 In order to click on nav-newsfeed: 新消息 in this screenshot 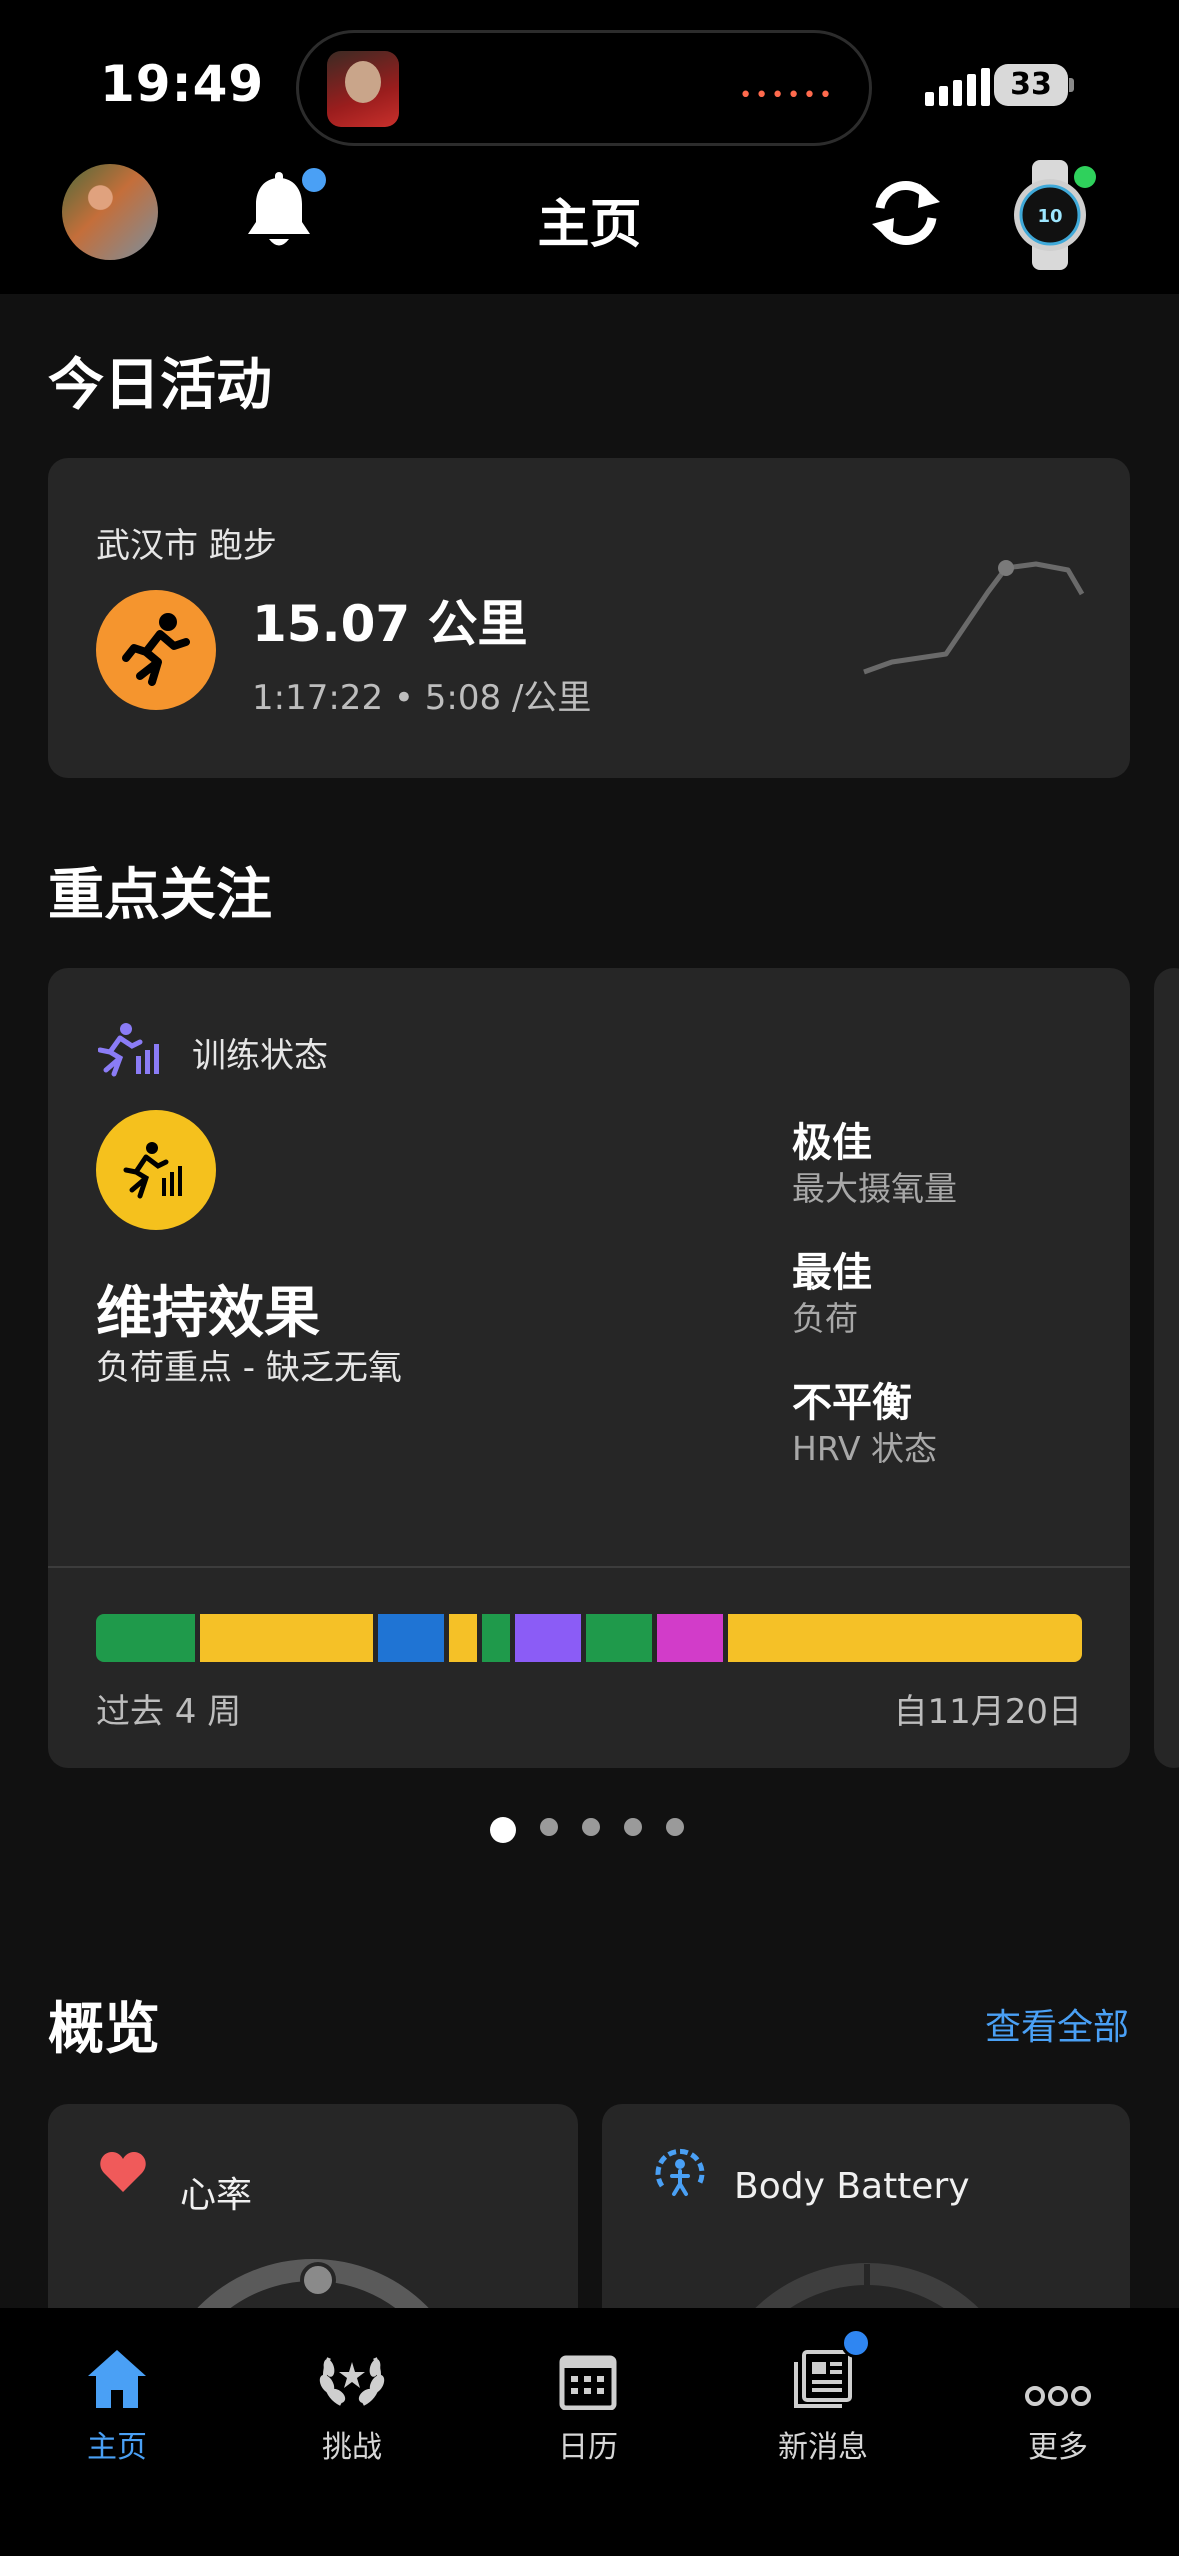, I will do `click(823, 2397)`.